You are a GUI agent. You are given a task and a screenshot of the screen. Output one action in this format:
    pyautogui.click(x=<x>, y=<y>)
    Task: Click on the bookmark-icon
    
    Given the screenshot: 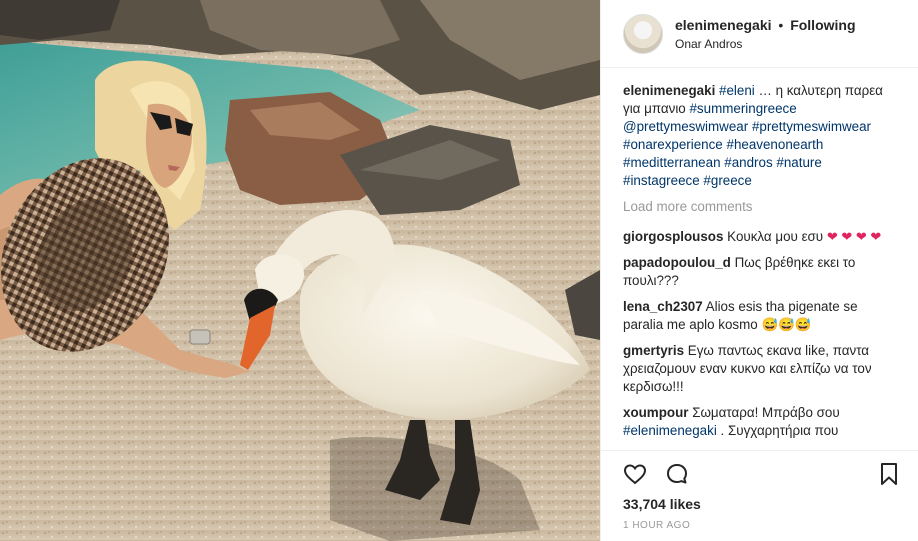 What is the action you would take?
    pyautogui.click(x=889, y=474)
    